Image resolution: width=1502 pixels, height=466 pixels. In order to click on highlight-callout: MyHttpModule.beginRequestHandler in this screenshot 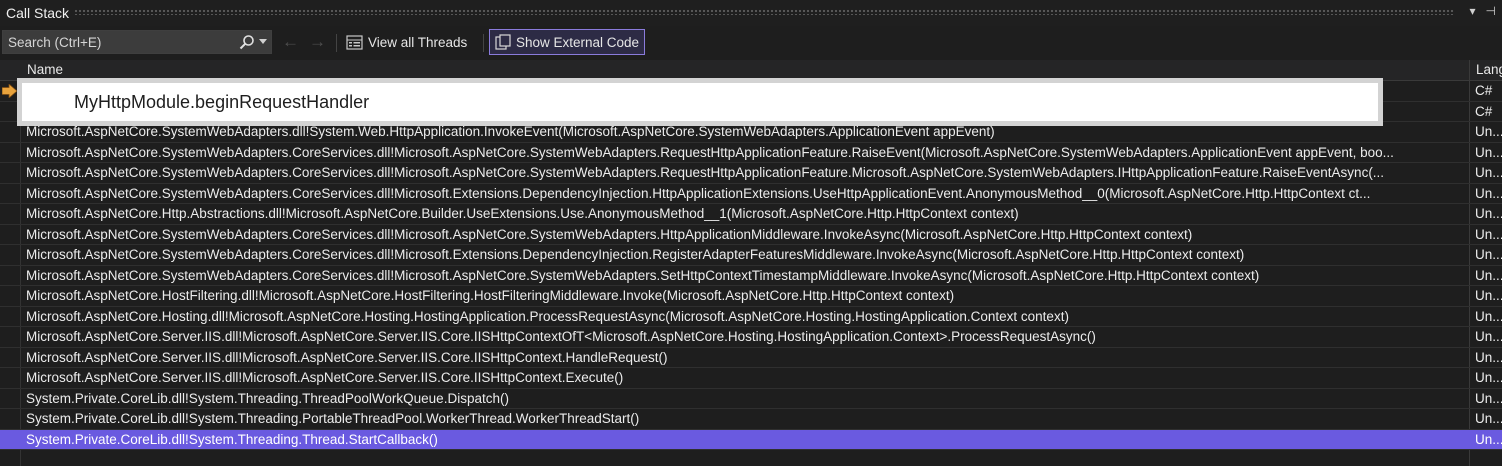, I will do `click(700, 102)`.